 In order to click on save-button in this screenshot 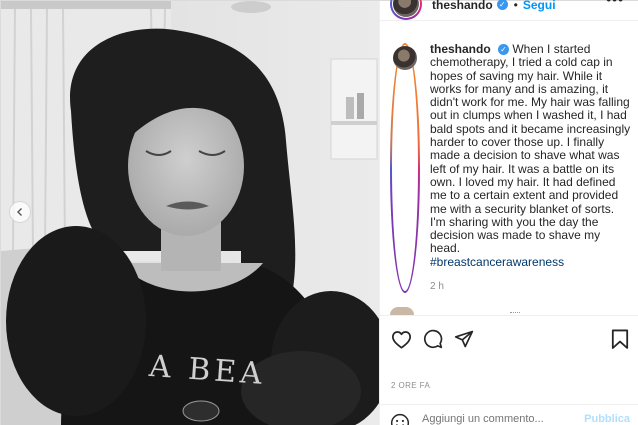, I will do `click(620, 339)`.